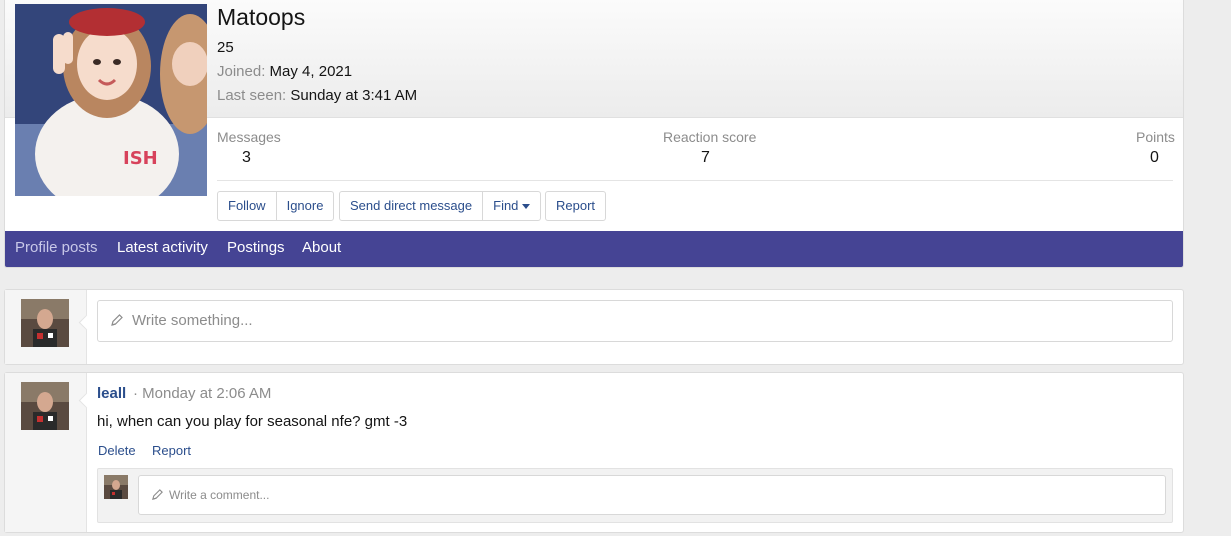 The width and height of the screenshot is (1231, 536). Describe the element at coordinates (321, 249) in the screenshot. I see `tab-about: About` at that location.